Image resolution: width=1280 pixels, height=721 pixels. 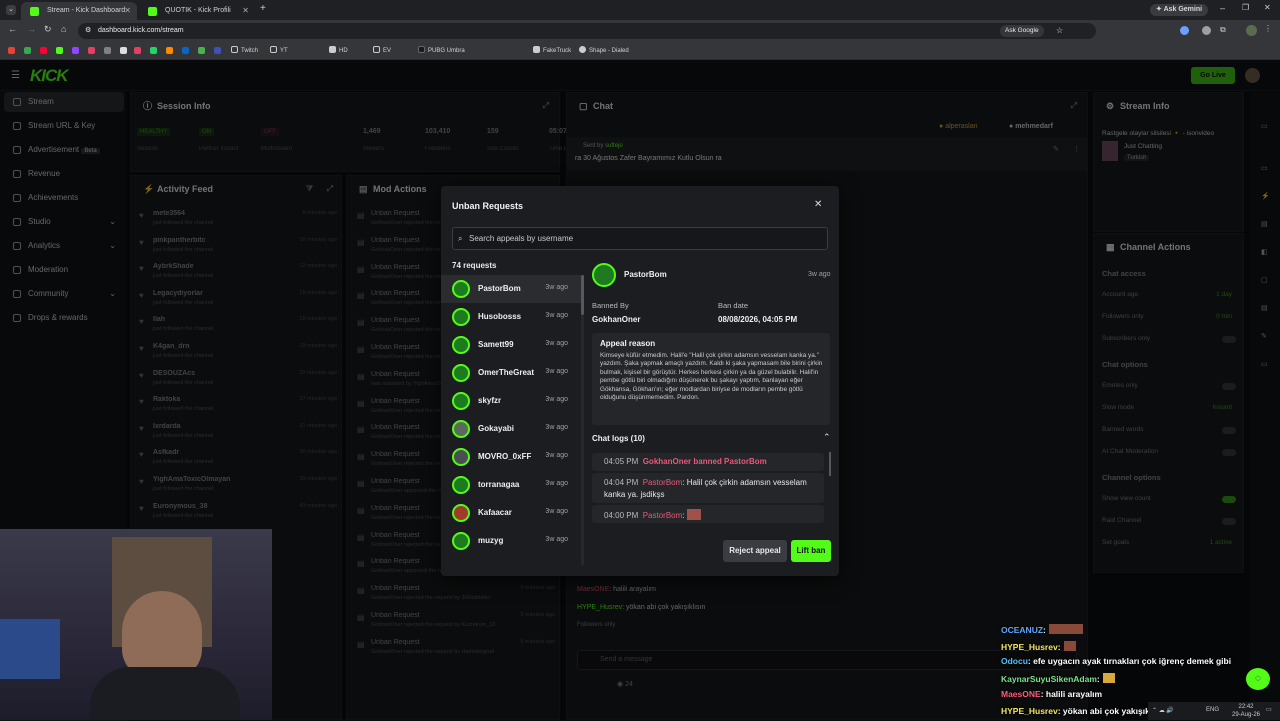 I want to click on gemini-icon: ✦, so click(x=1160, y=9).